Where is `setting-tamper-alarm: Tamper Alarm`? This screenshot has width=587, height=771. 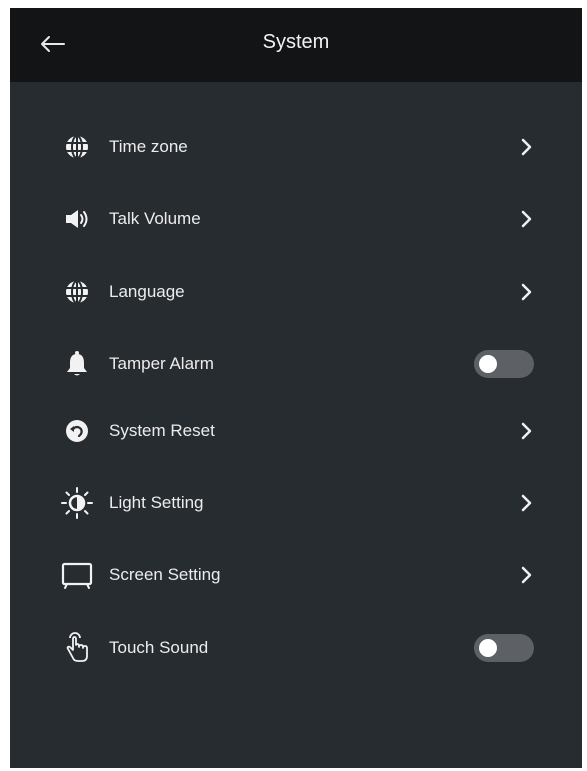
setting-tamper-alarm: Tamper Alarm is located at coordinates (296, 364).